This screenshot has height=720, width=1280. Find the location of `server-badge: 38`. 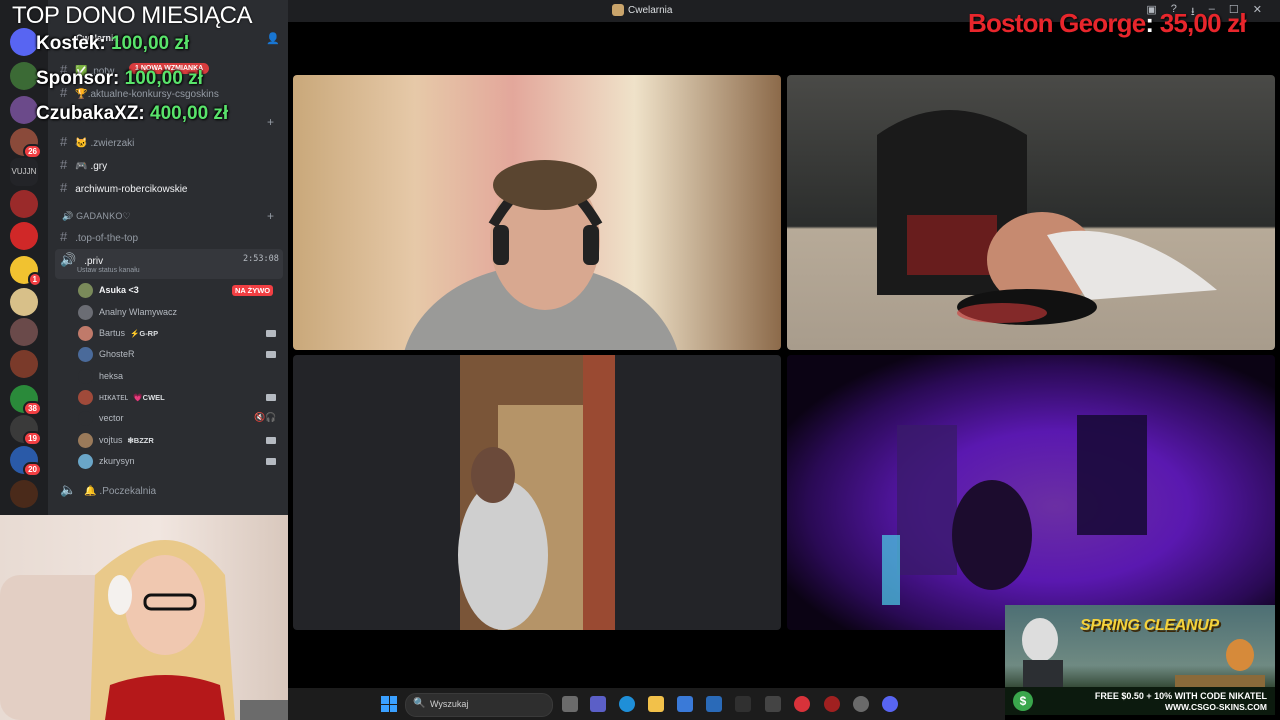

server-badge: 38 is located at coordinates (32, 408).